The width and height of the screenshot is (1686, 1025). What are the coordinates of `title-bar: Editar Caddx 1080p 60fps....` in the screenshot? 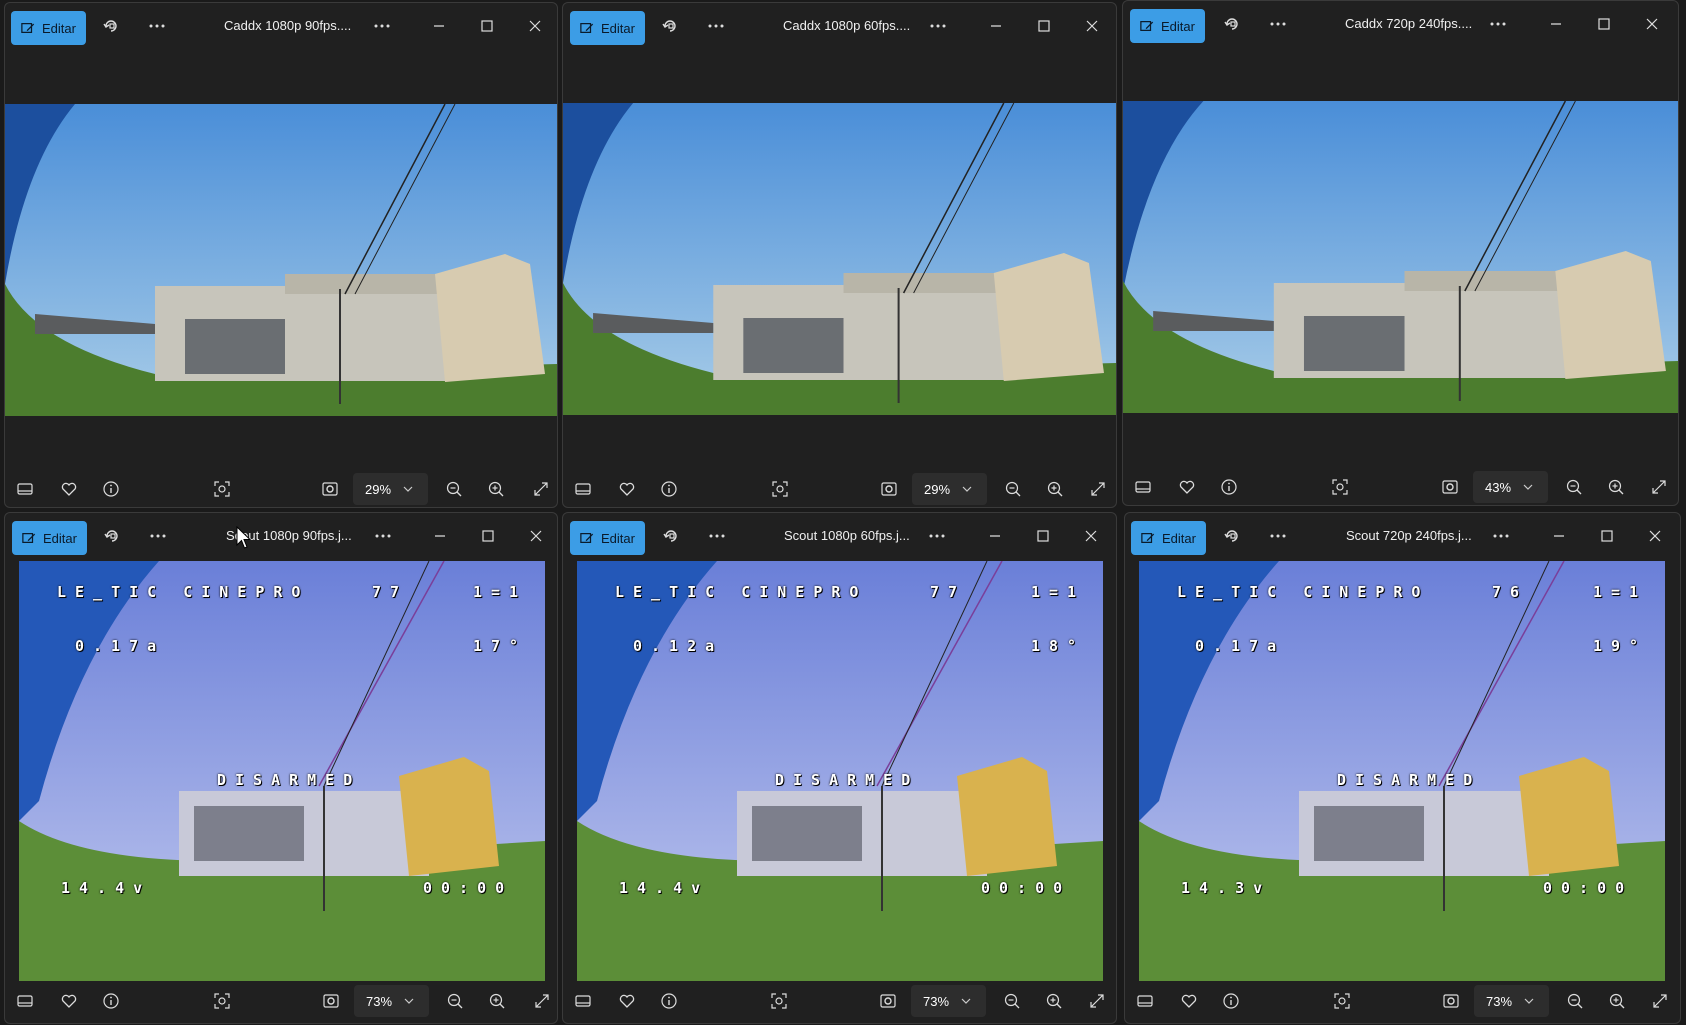 It's located at (839, 26).